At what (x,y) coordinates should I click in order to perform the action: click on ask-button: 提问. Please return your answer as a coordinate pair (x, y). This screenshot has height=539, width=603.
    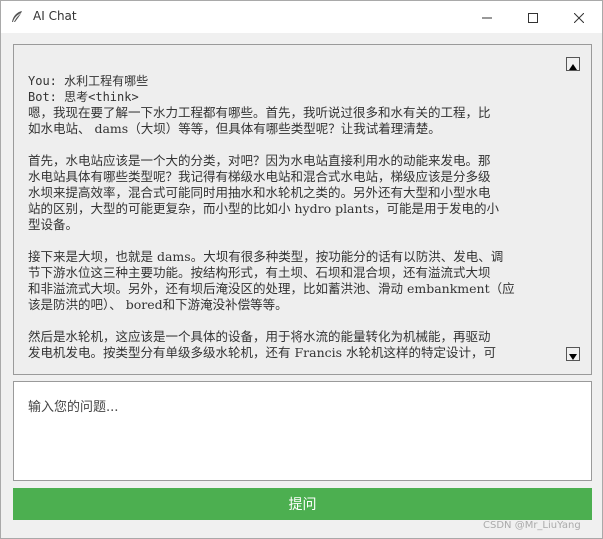
    Looking at the image, I should click on (302, 504).